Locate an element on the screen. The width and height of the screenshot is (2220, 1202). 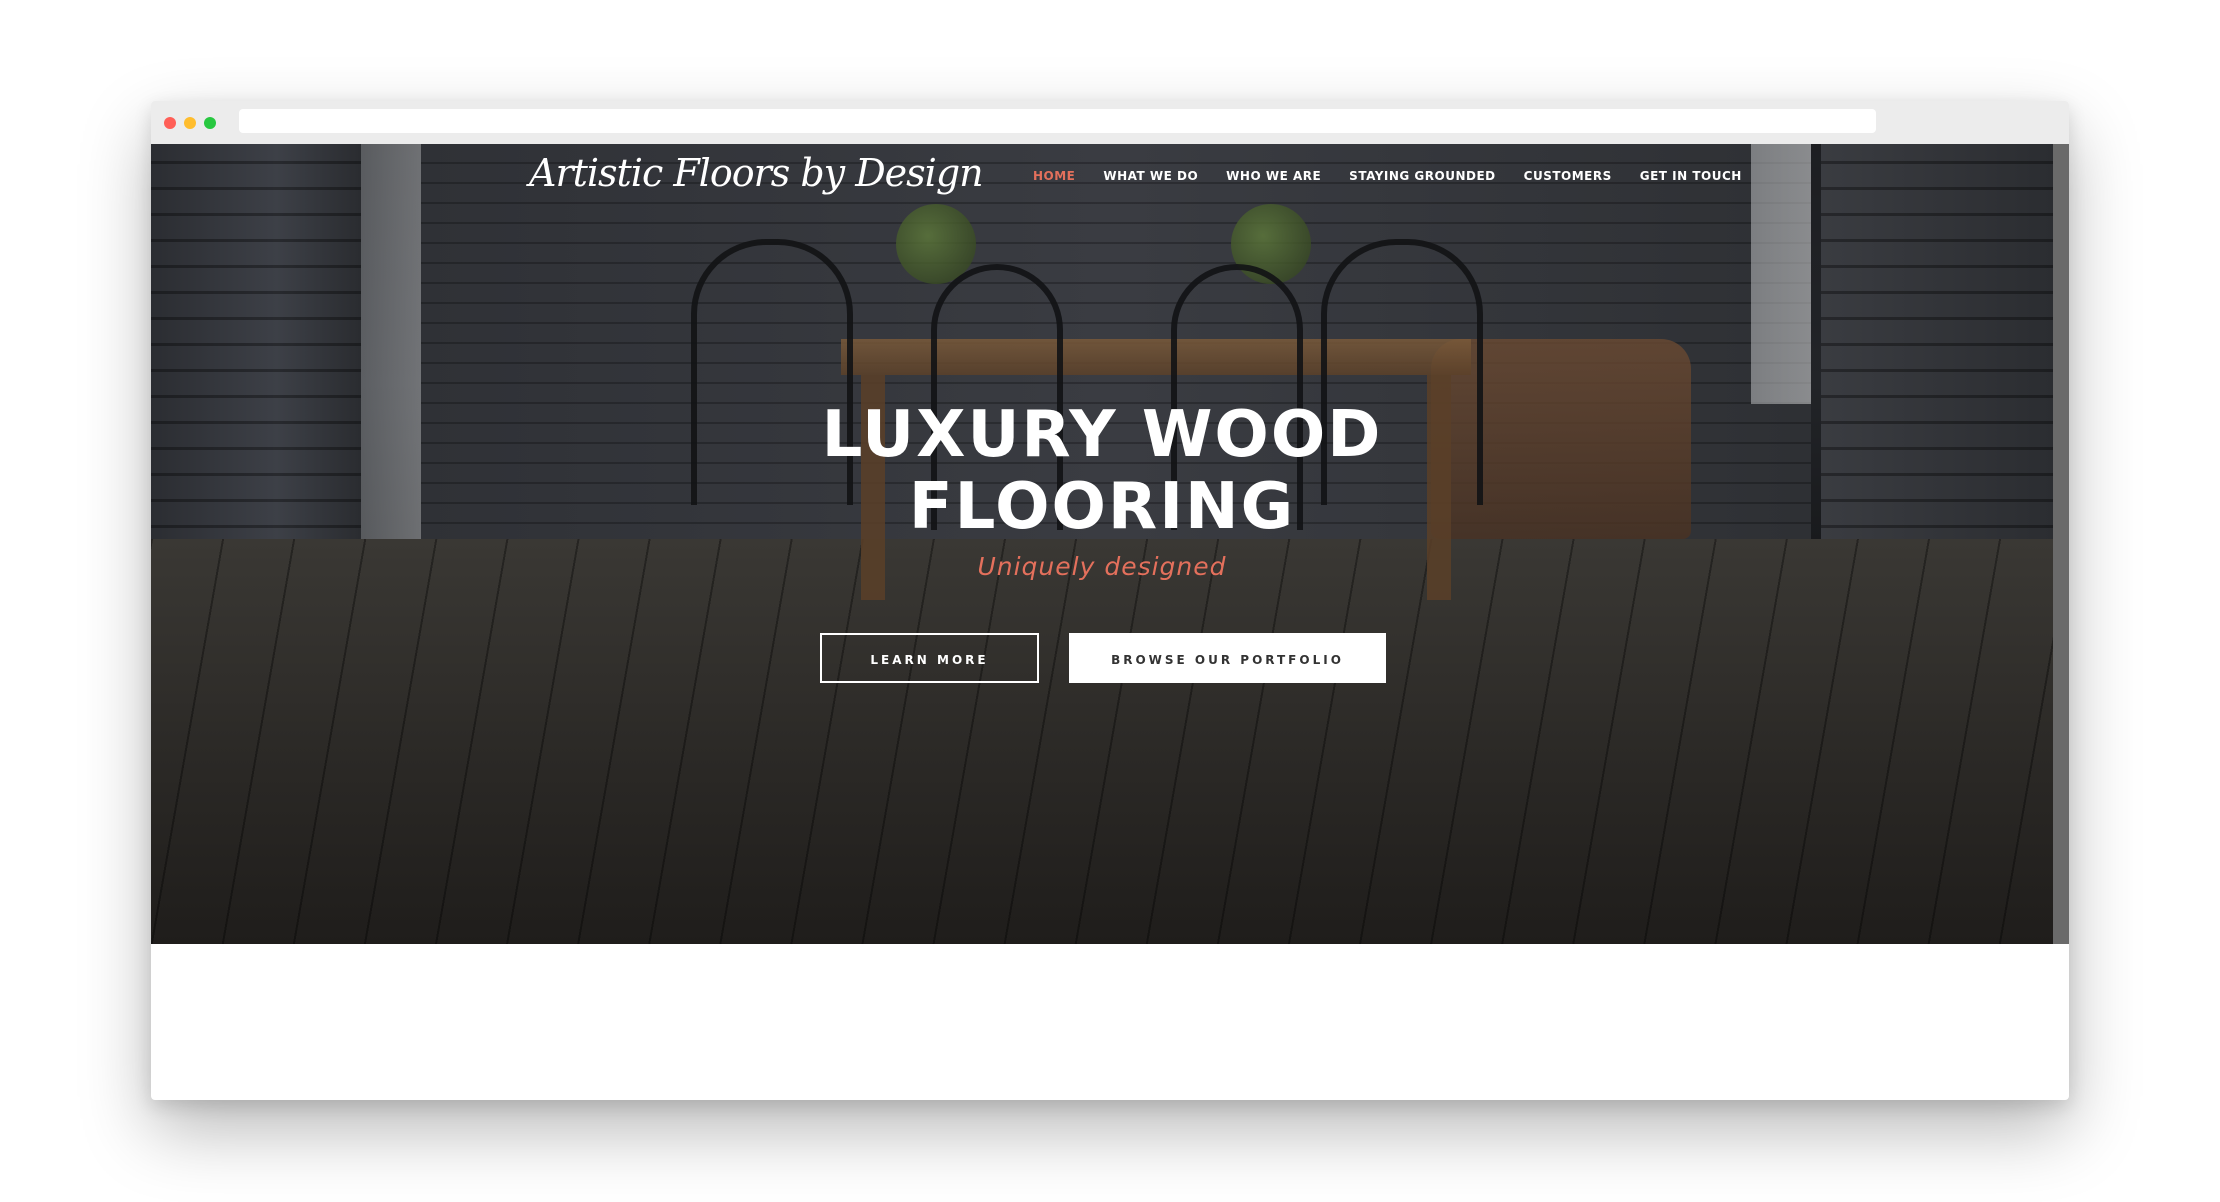
scrollbar-track is located at coordinates (2061, 544).